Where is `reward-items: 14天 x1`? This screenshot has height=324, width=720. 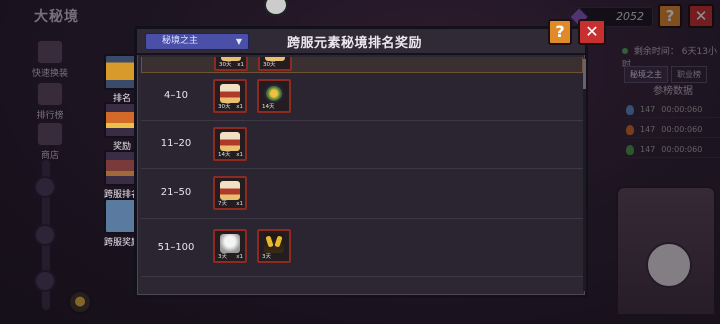
reward-items: 14天 x1 is located at coordinates (230, 144).